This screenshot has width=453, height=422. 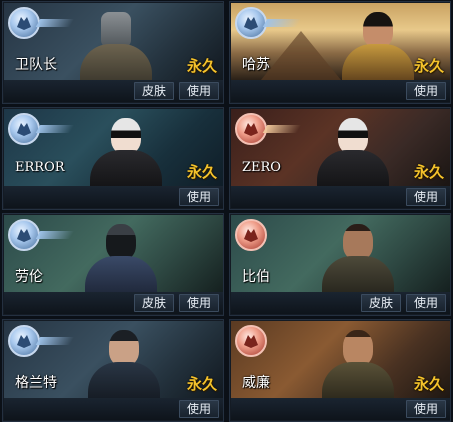 I want to click on character-portrait: 威廉 永久, so click(x=340, y=359).